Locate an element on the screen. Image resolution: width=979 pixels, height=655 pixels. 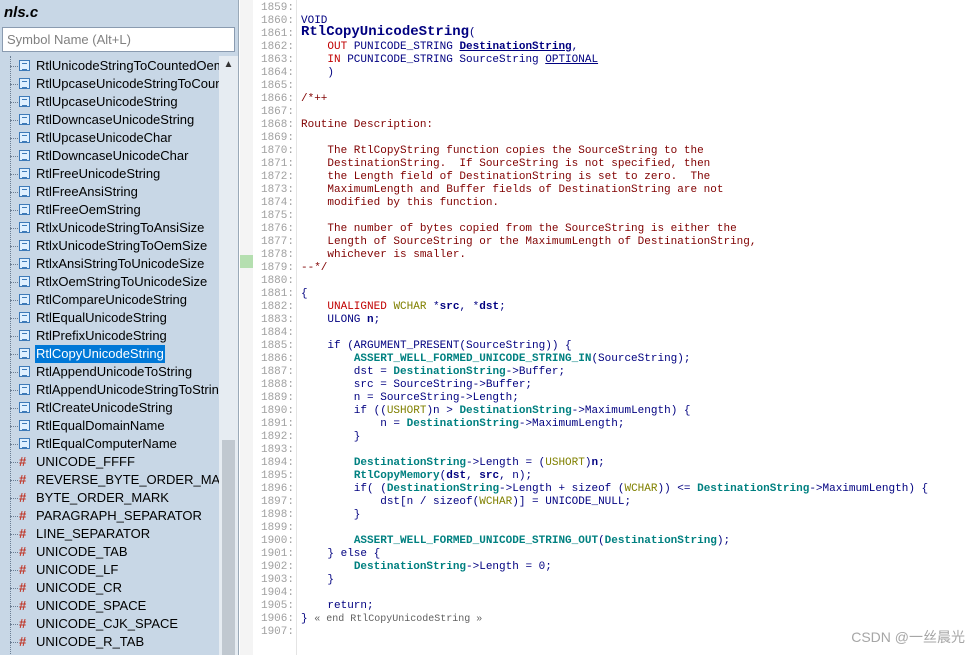
line-number: 1863: is located at coordinates (277, 60).